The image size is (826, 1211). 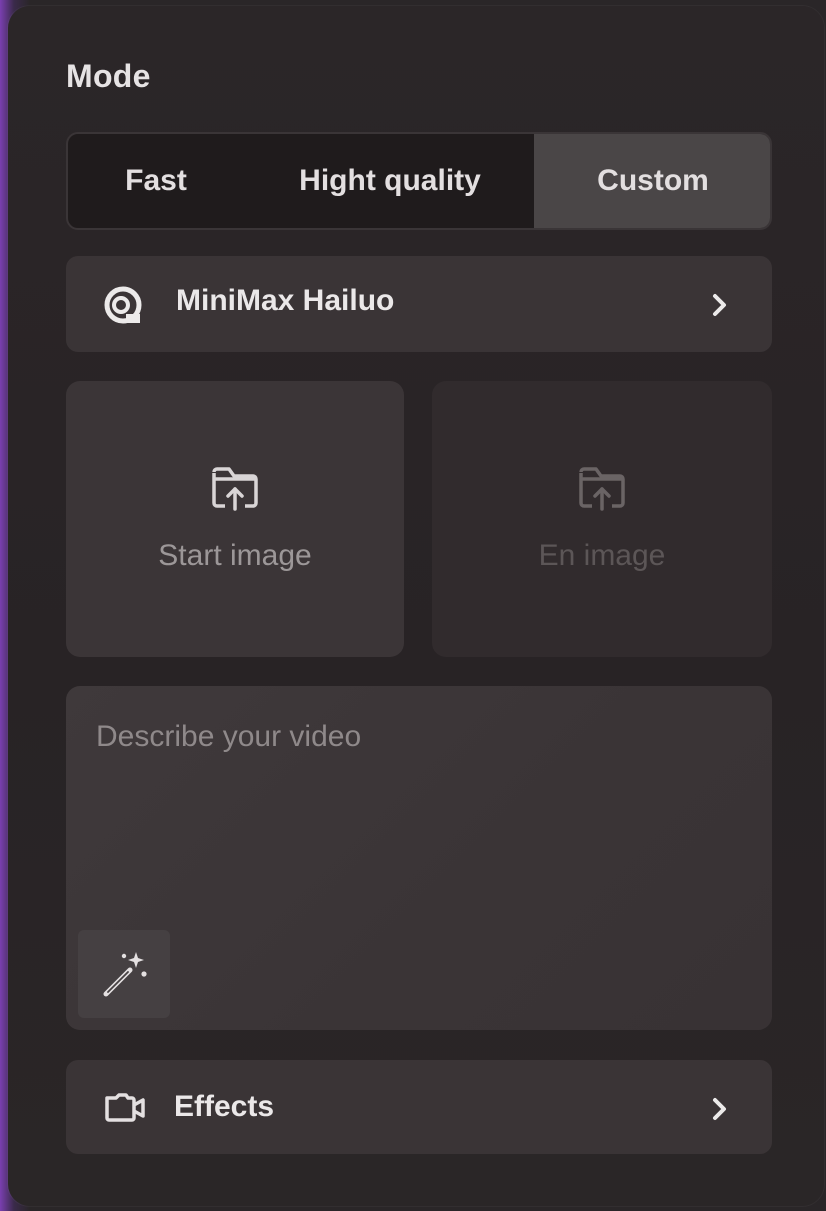 What do you see at coordinates (156, 181) in the screenshot?
I see `mode-option-fast: Fast` at bounding box center [156, 181].